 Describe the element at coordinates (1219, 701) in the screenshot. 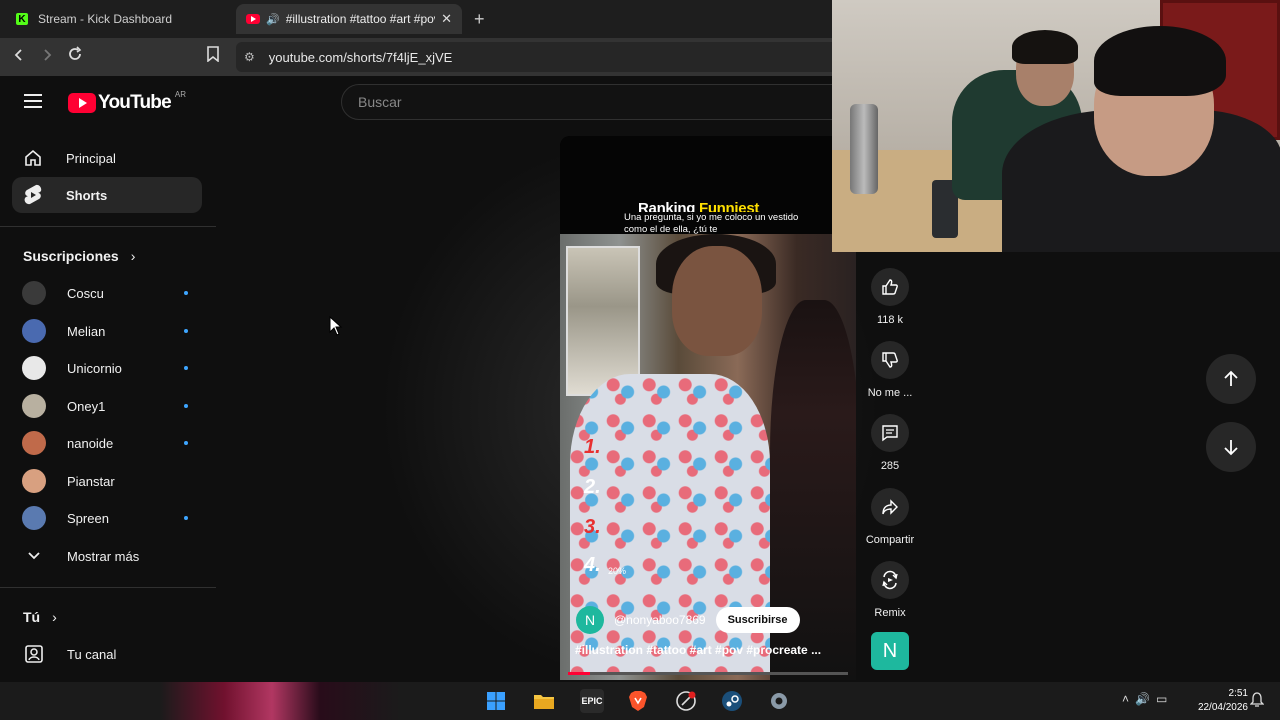

I see `clock: 2:51 22/04/2026` at that location.